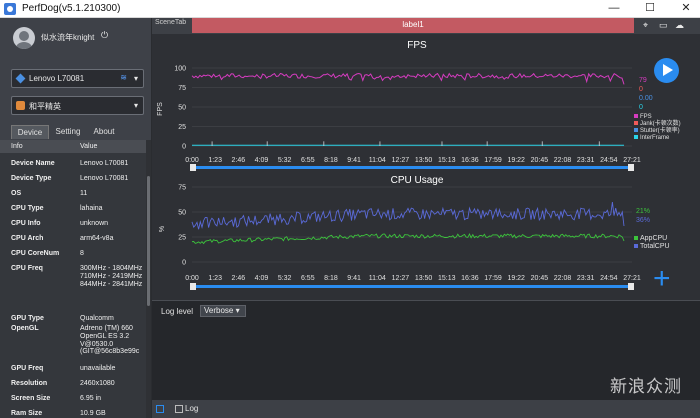 The height and width of the screenshot is (418, 700). Describe the element at coordinates (516, 160) in the screenshot. I see `fps-x-tick: 19:22` at that location.